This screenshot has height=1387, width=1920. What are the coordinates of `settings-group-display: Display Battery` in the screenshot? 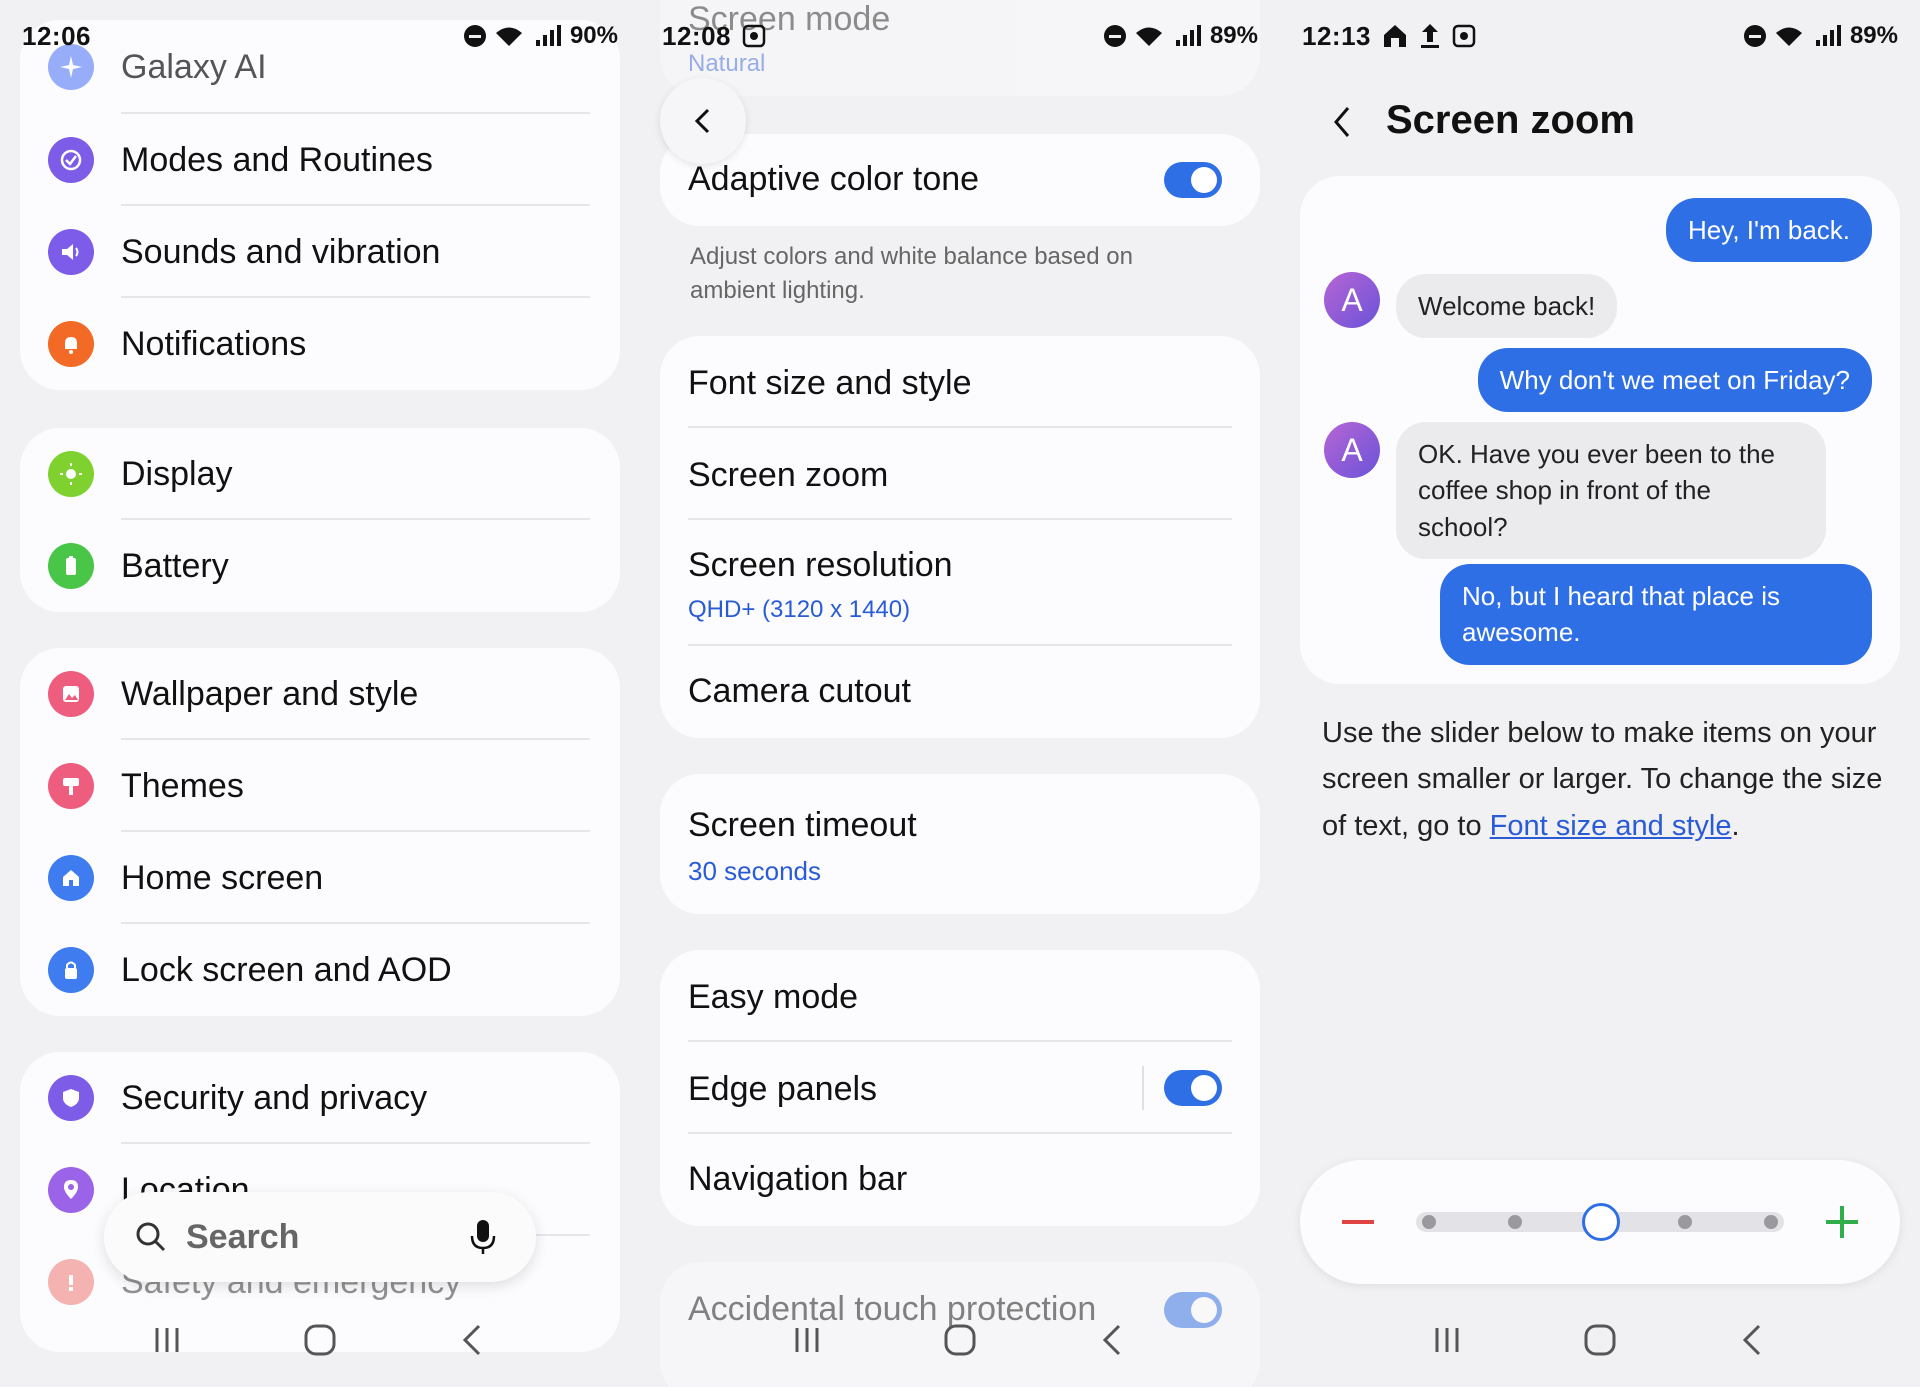 It's located at (320, 520).